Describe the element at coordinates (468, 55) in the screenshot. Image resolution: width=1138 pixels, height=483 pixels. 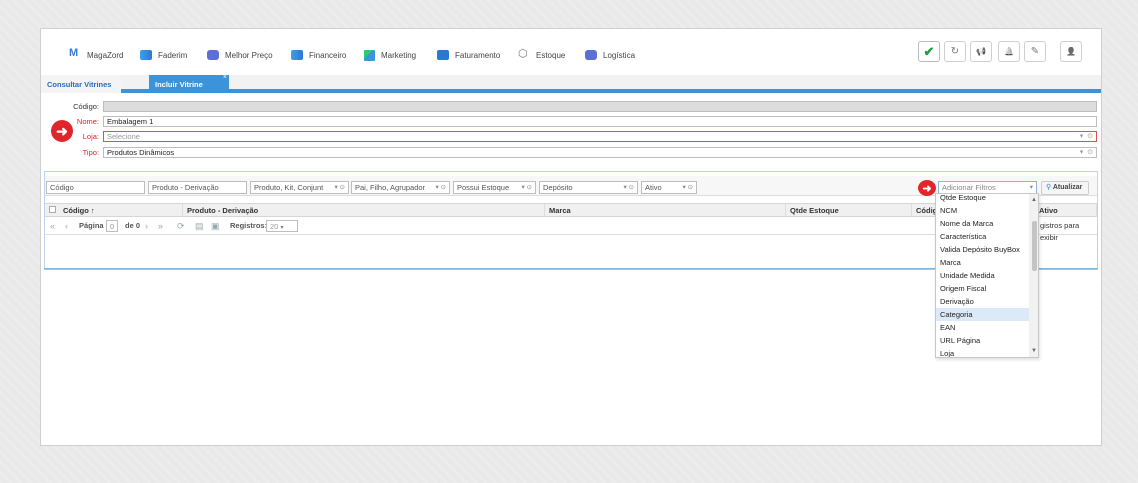
I see `nav-faturamento: Faturamento` at that location.